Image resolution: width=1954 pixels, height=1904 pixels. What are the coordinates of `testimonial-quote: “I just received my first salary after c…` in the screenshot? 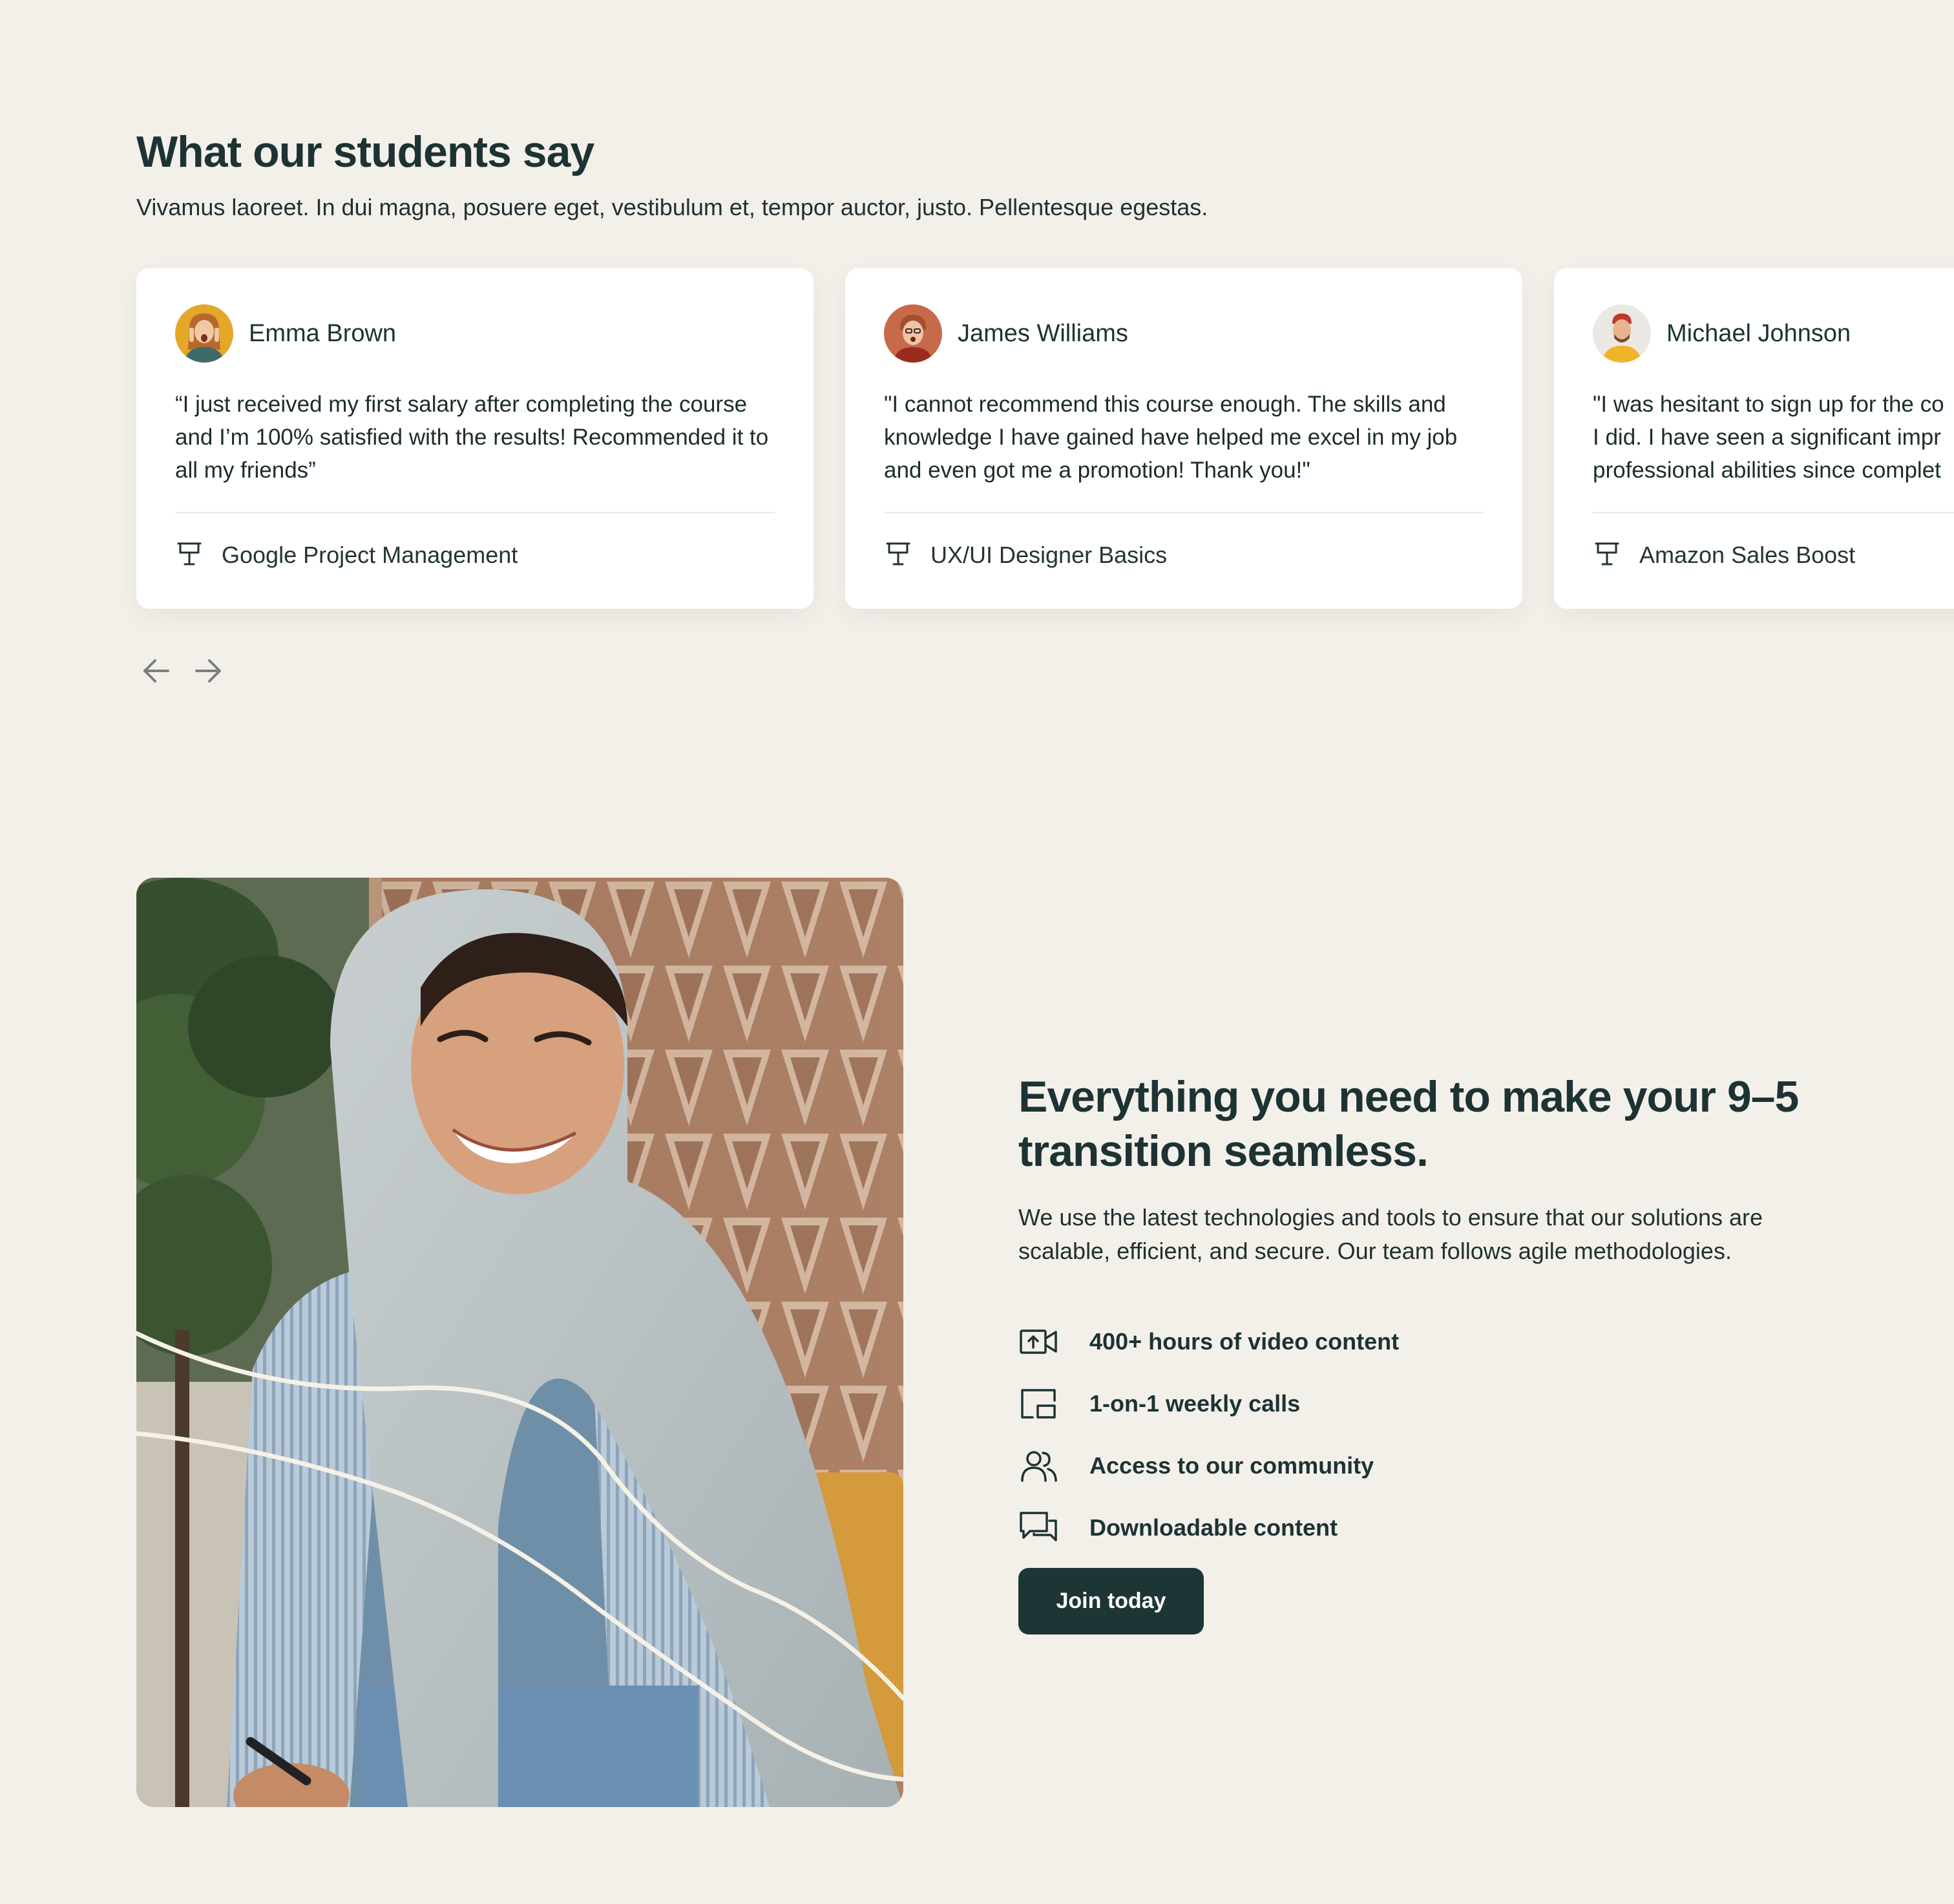 It's located at (472, 437).